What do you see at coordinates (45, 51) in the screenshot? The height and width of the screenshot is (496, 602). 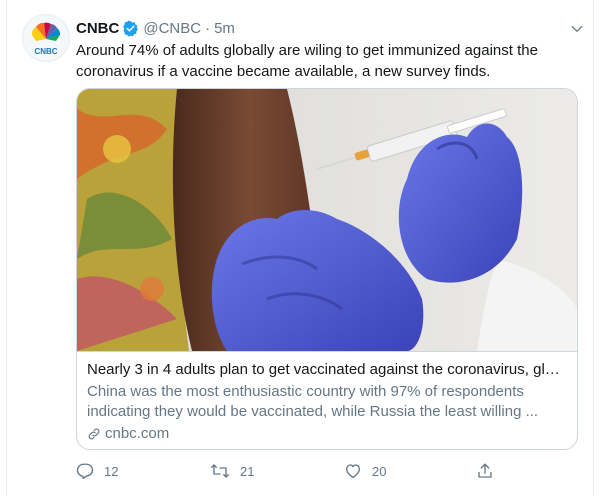 I see `svg-text: CNBC` at bounding box center [45, 51].